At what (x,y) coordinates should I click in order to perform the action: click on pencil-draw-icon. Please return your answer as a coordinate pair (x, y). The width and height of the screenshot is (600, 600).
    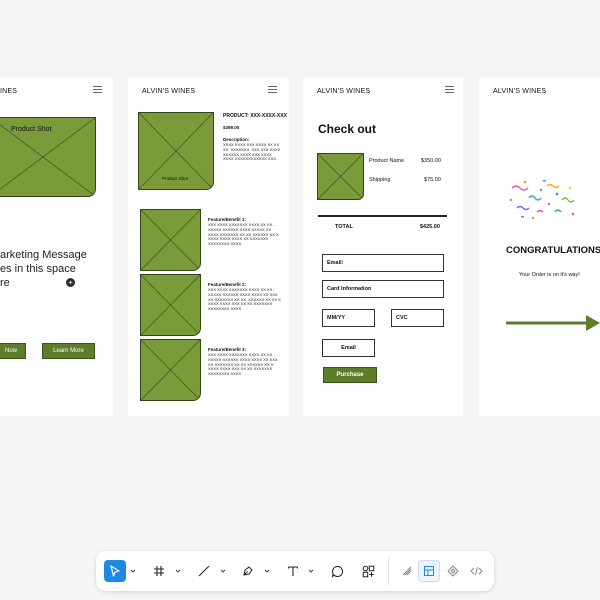
    Looking at the image, I should click on (407, 571).